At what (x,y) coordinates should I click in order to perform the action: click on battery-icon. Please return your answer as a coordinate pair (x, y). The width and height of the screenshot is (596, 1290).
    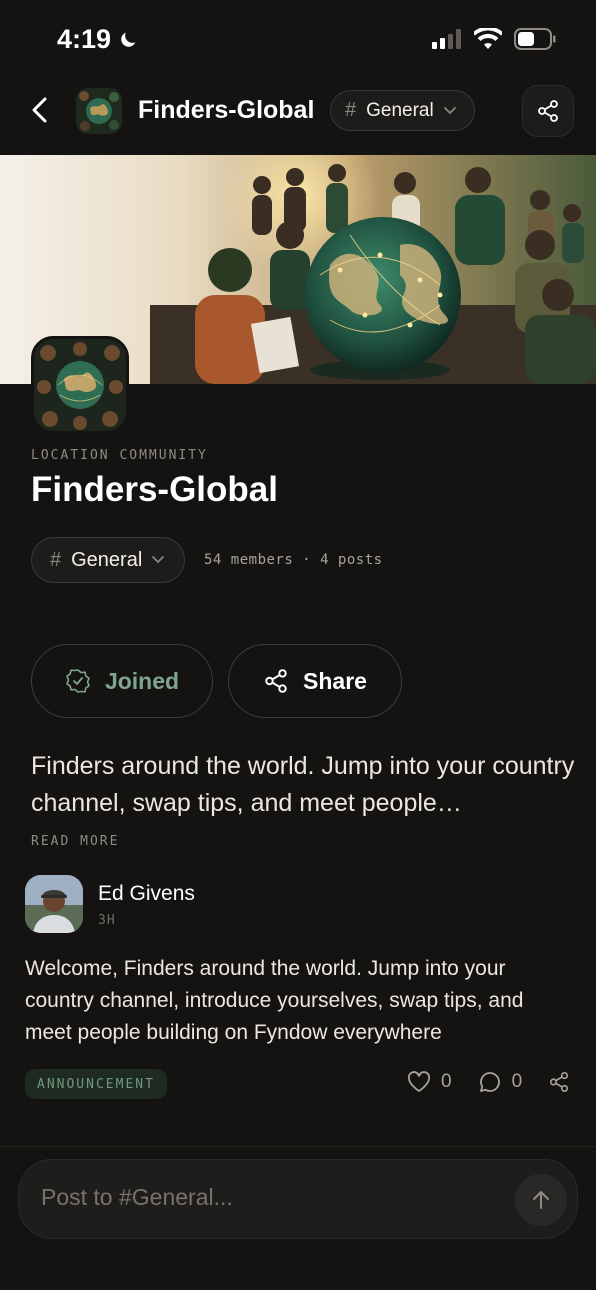
    Looking at the image, I should click on (535, 39).